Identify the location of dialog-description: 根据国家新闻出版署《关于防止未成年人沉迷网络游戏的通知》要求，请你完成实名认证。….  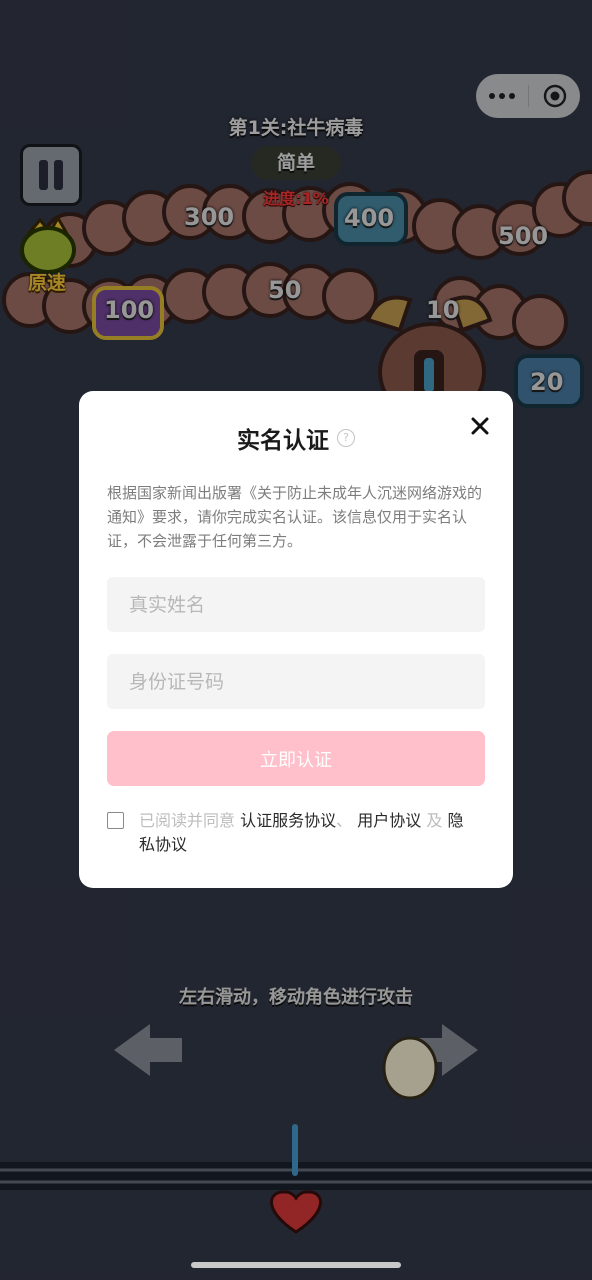
(295, 517).